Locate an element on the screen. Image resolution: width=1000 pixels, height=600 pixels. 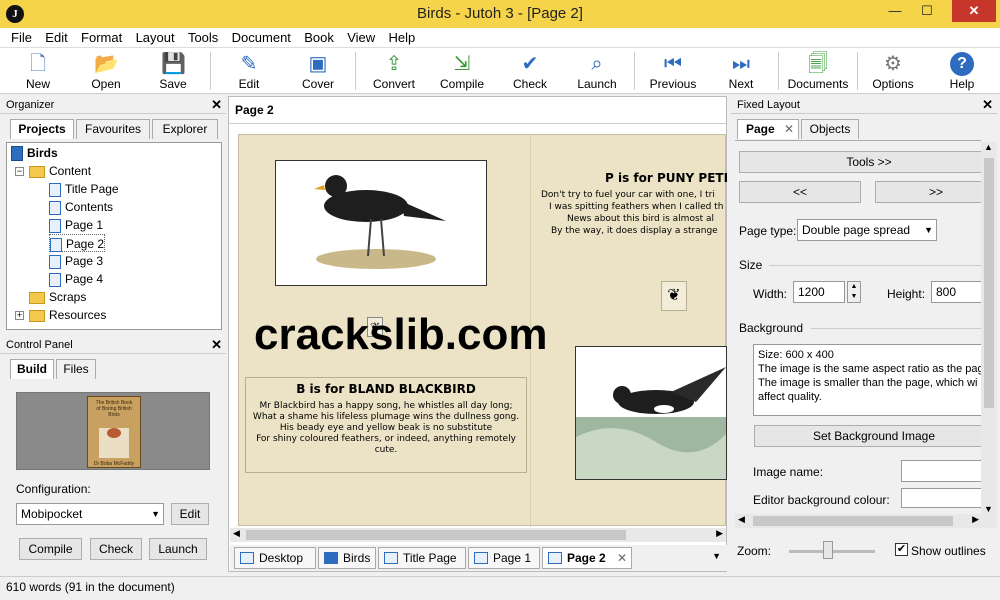
tree-item-page-4: Page 4 is located at coordinates (76, 279).